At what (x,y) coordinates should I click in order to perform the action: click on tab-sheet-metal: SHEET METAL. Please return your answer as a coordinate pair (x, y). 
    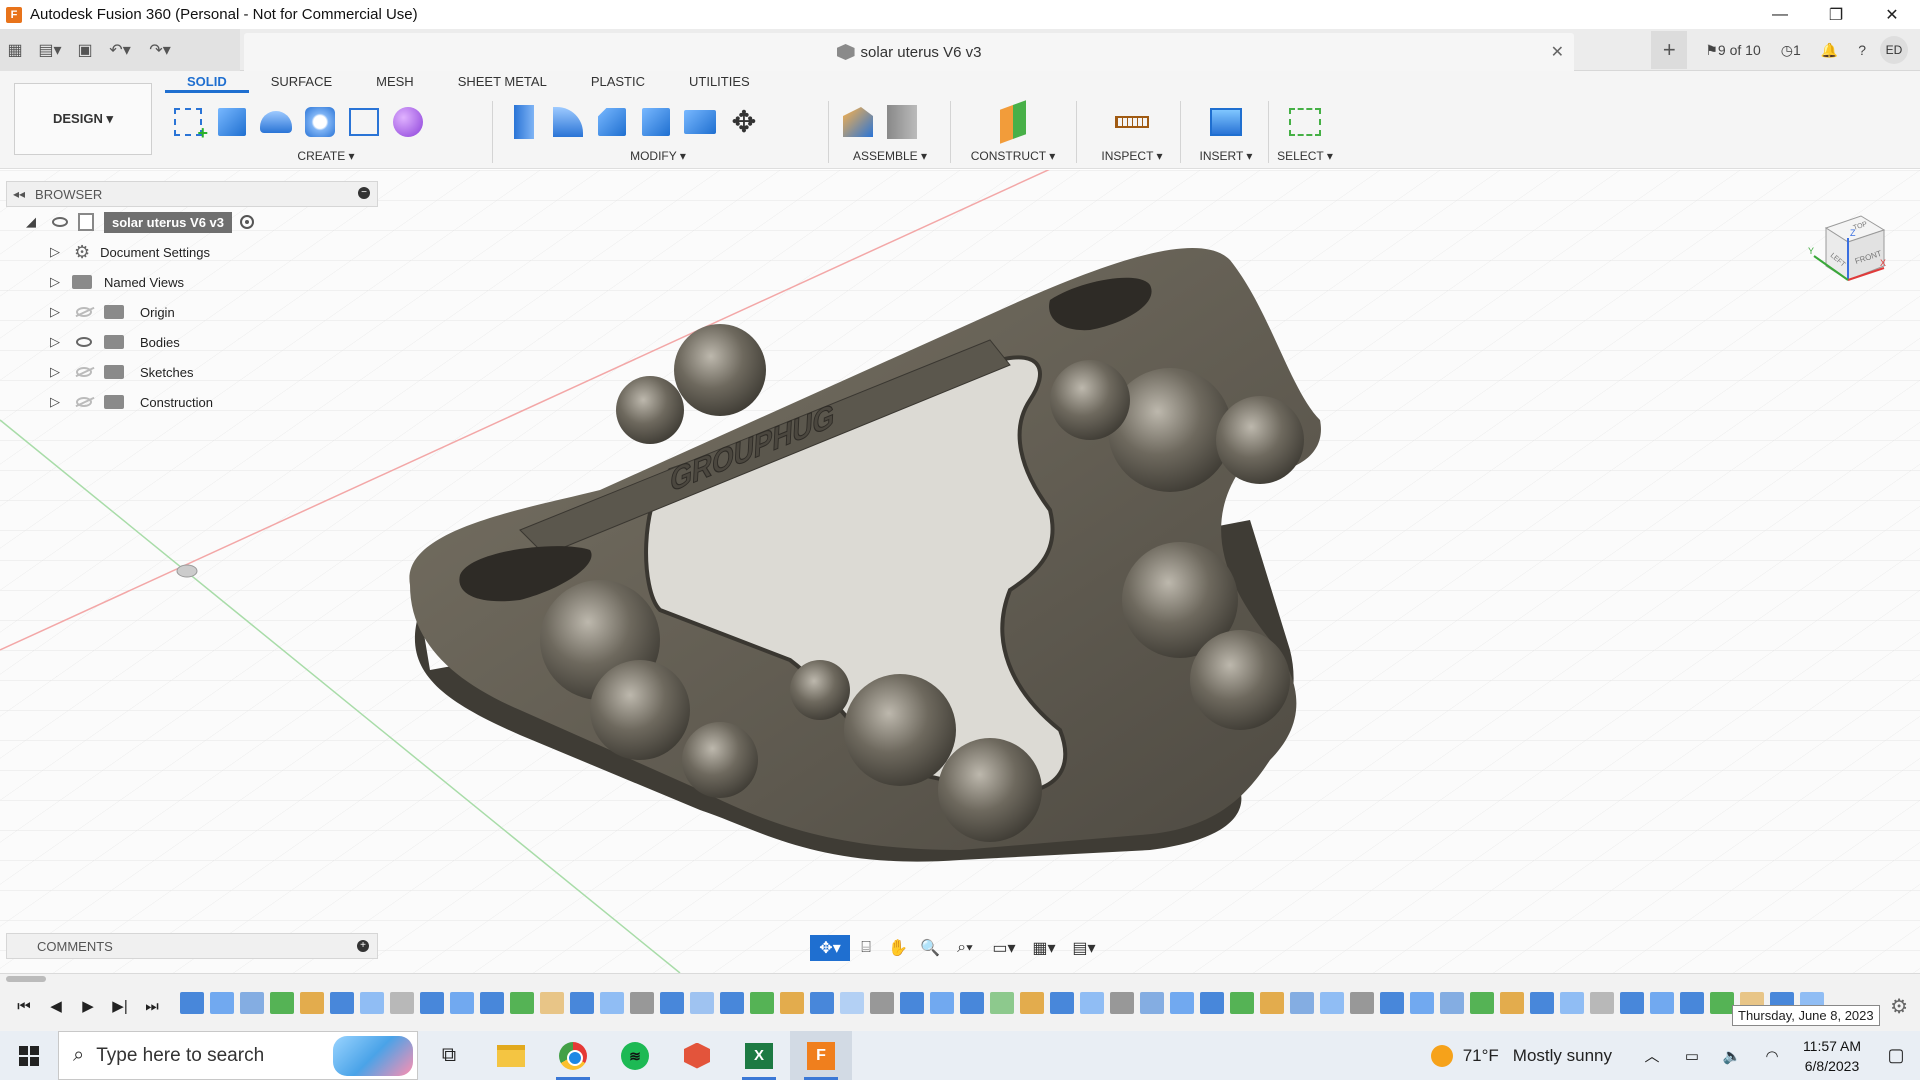
    Looking at the image, I should click on (502, 82).